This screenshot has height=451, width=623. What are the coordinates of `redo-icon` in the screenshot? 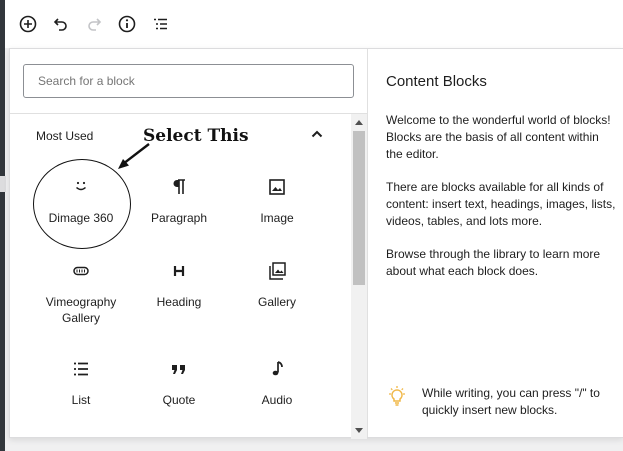 It's located at (94, 24).